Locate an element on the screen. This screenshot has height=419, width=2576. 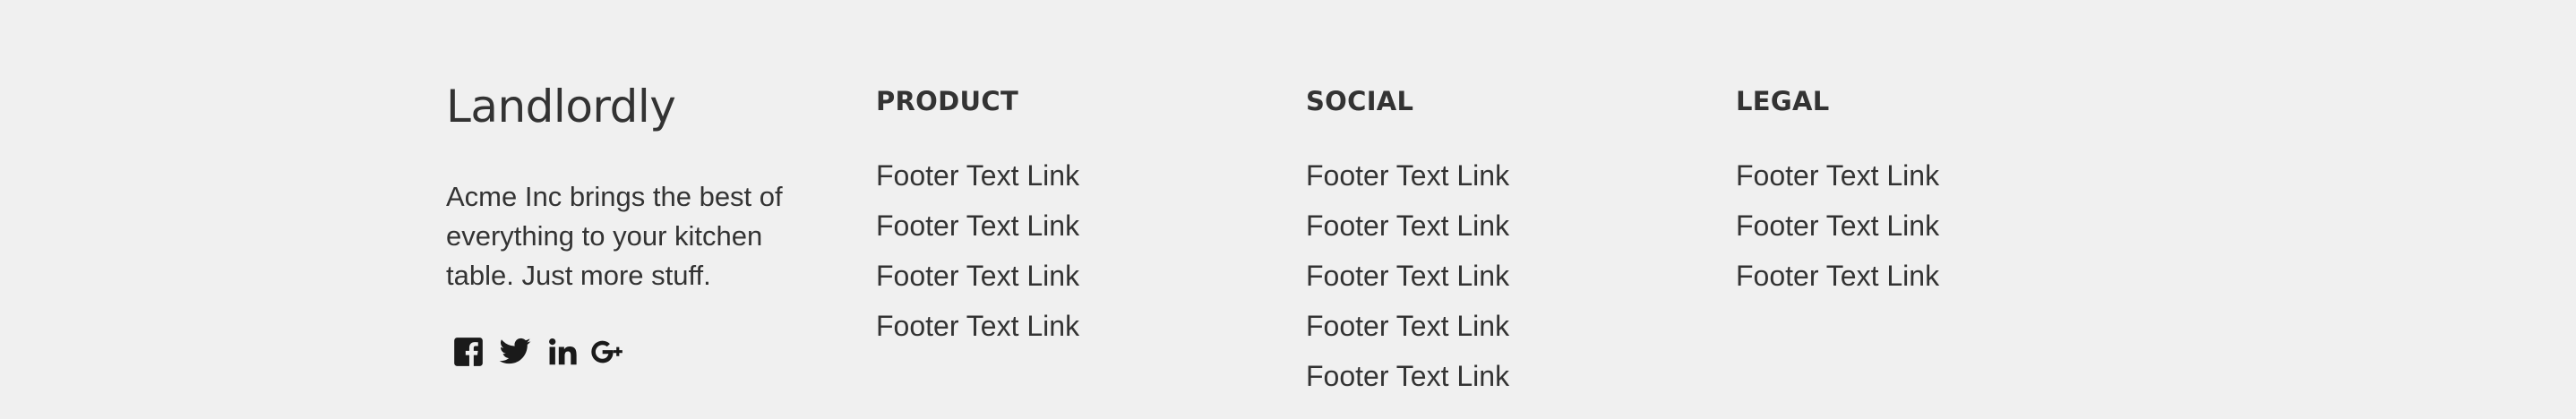
footer-heading-social: SOCIAL is located at coordinates (1360, 101).